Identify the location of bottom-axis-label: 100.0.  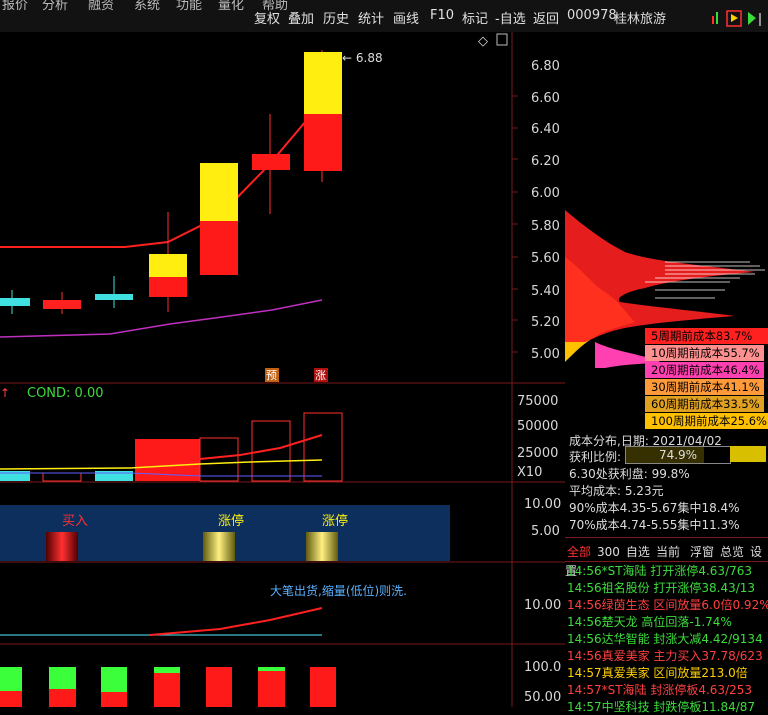
(542, 667).